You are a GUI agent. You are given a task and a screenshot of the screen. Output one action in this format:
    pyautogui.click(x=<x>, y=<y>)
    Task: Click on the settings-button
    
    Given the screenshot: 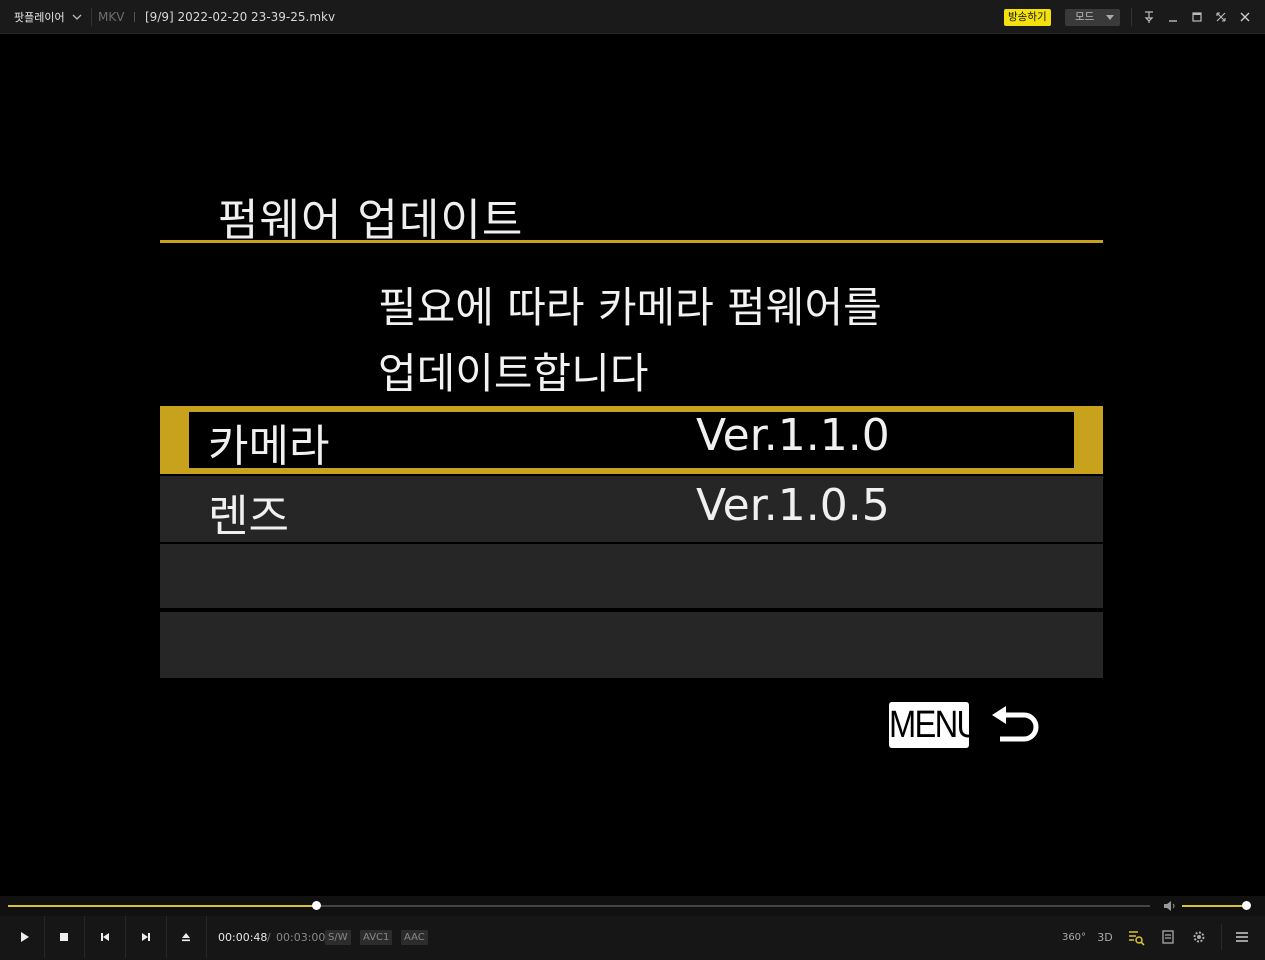 What is the action you would take?
    pyautogui.click(x=1199, y=937)
    